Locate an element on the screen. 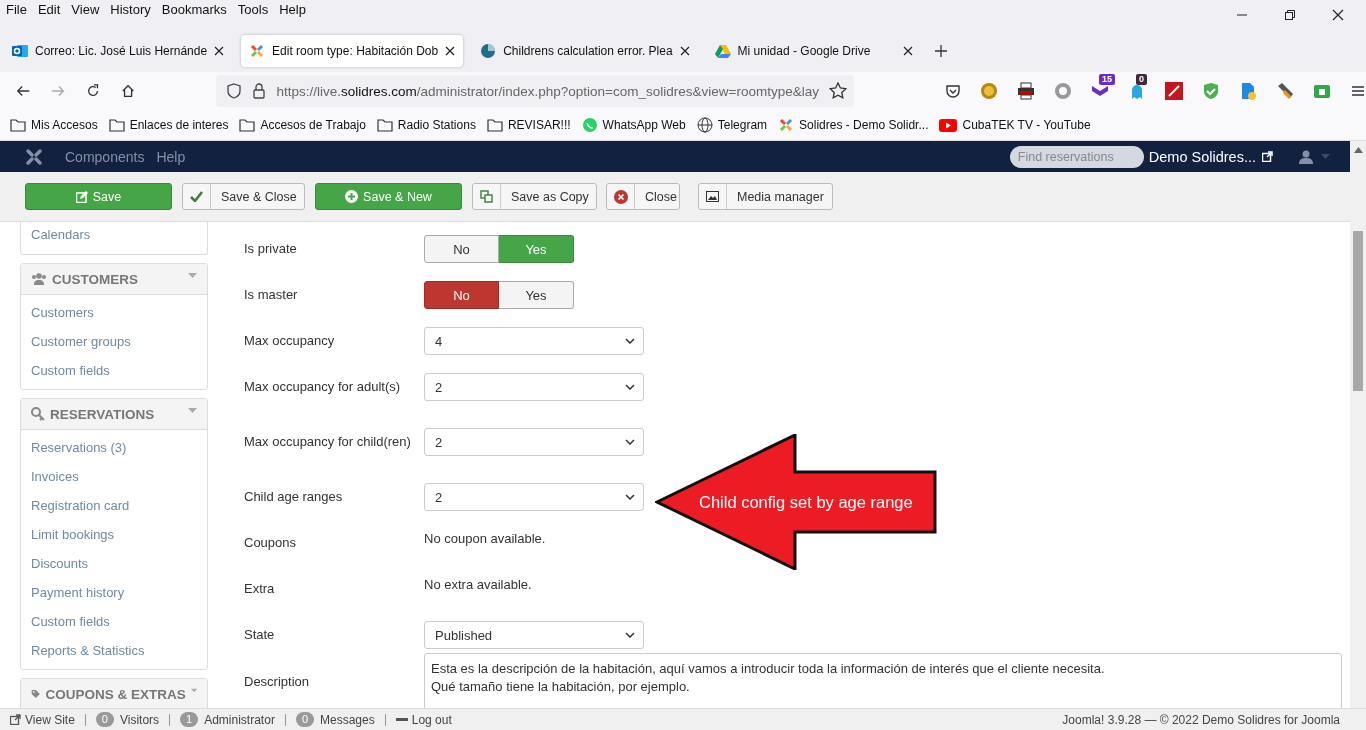 Image resolution: width=1366 pixels, height=730 pixels. menu-item: History is located at coordinates (130, 9).